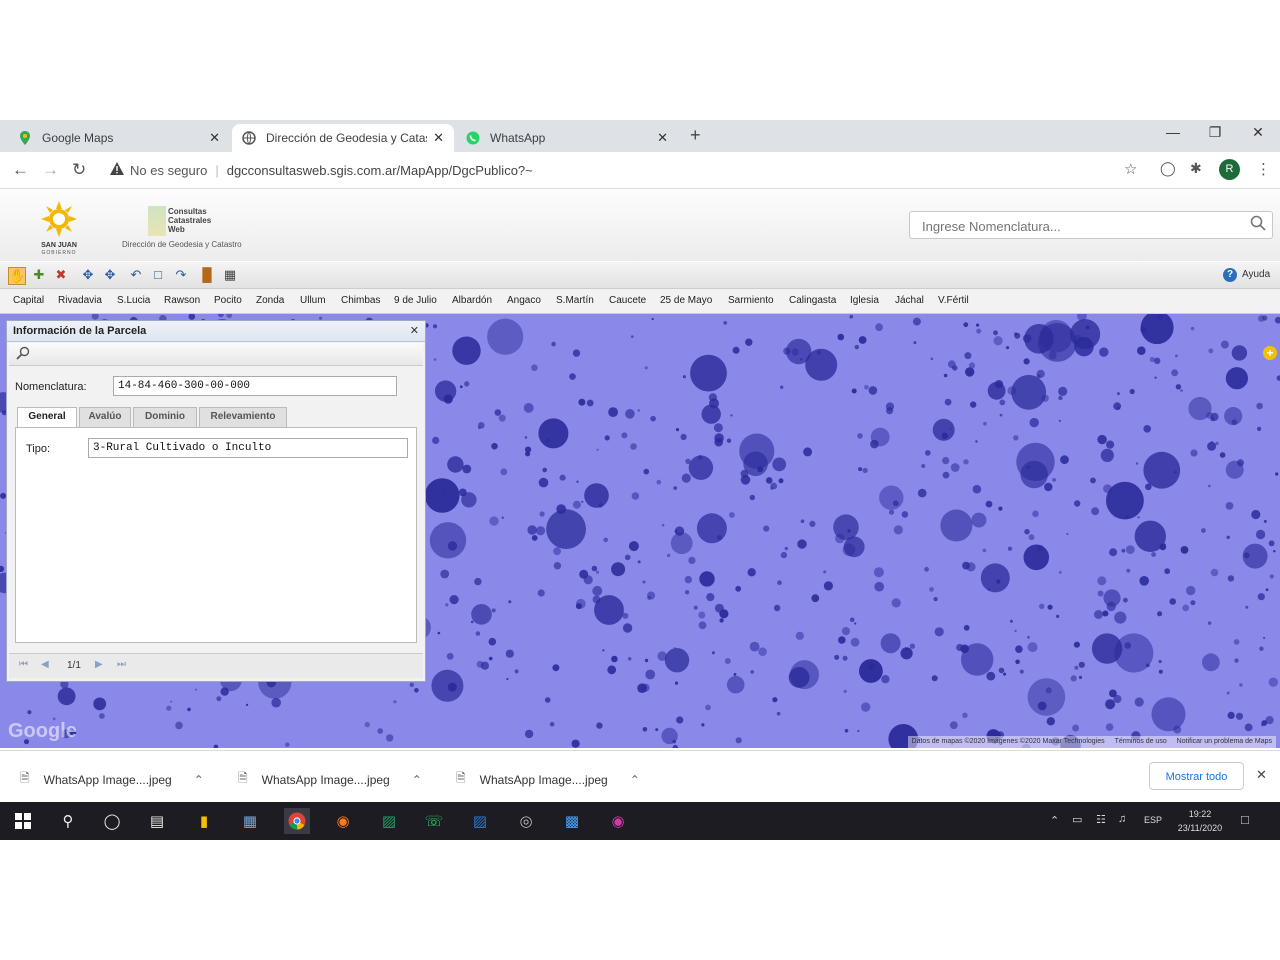  I want to click on tab-general: General, so click(47, 417).